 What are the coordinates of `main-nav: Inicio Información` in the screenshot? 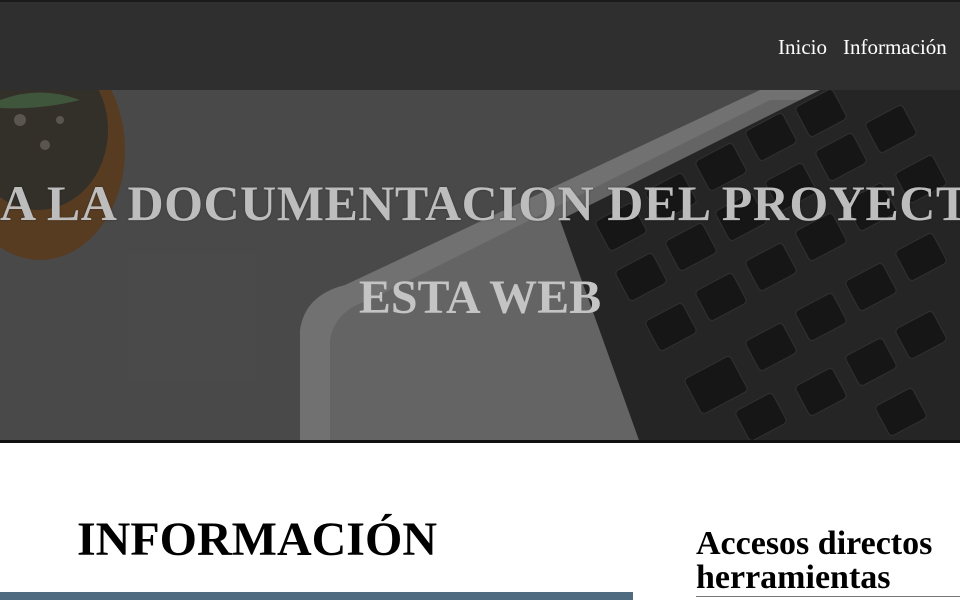 It's located at (869, 47).